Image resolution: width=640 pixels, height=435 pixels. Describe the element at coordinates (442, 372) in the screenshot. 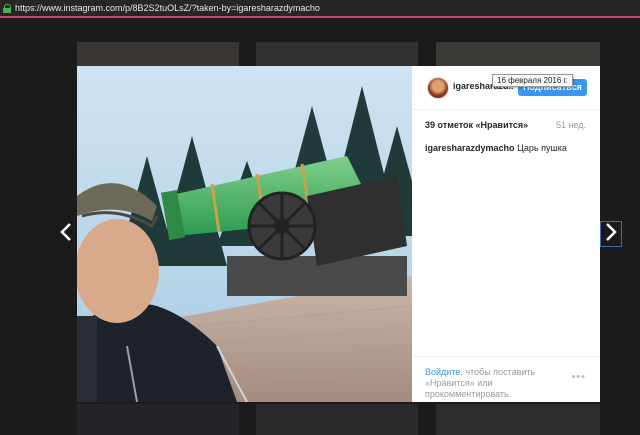

I see `login-link: Войдите` at that location.